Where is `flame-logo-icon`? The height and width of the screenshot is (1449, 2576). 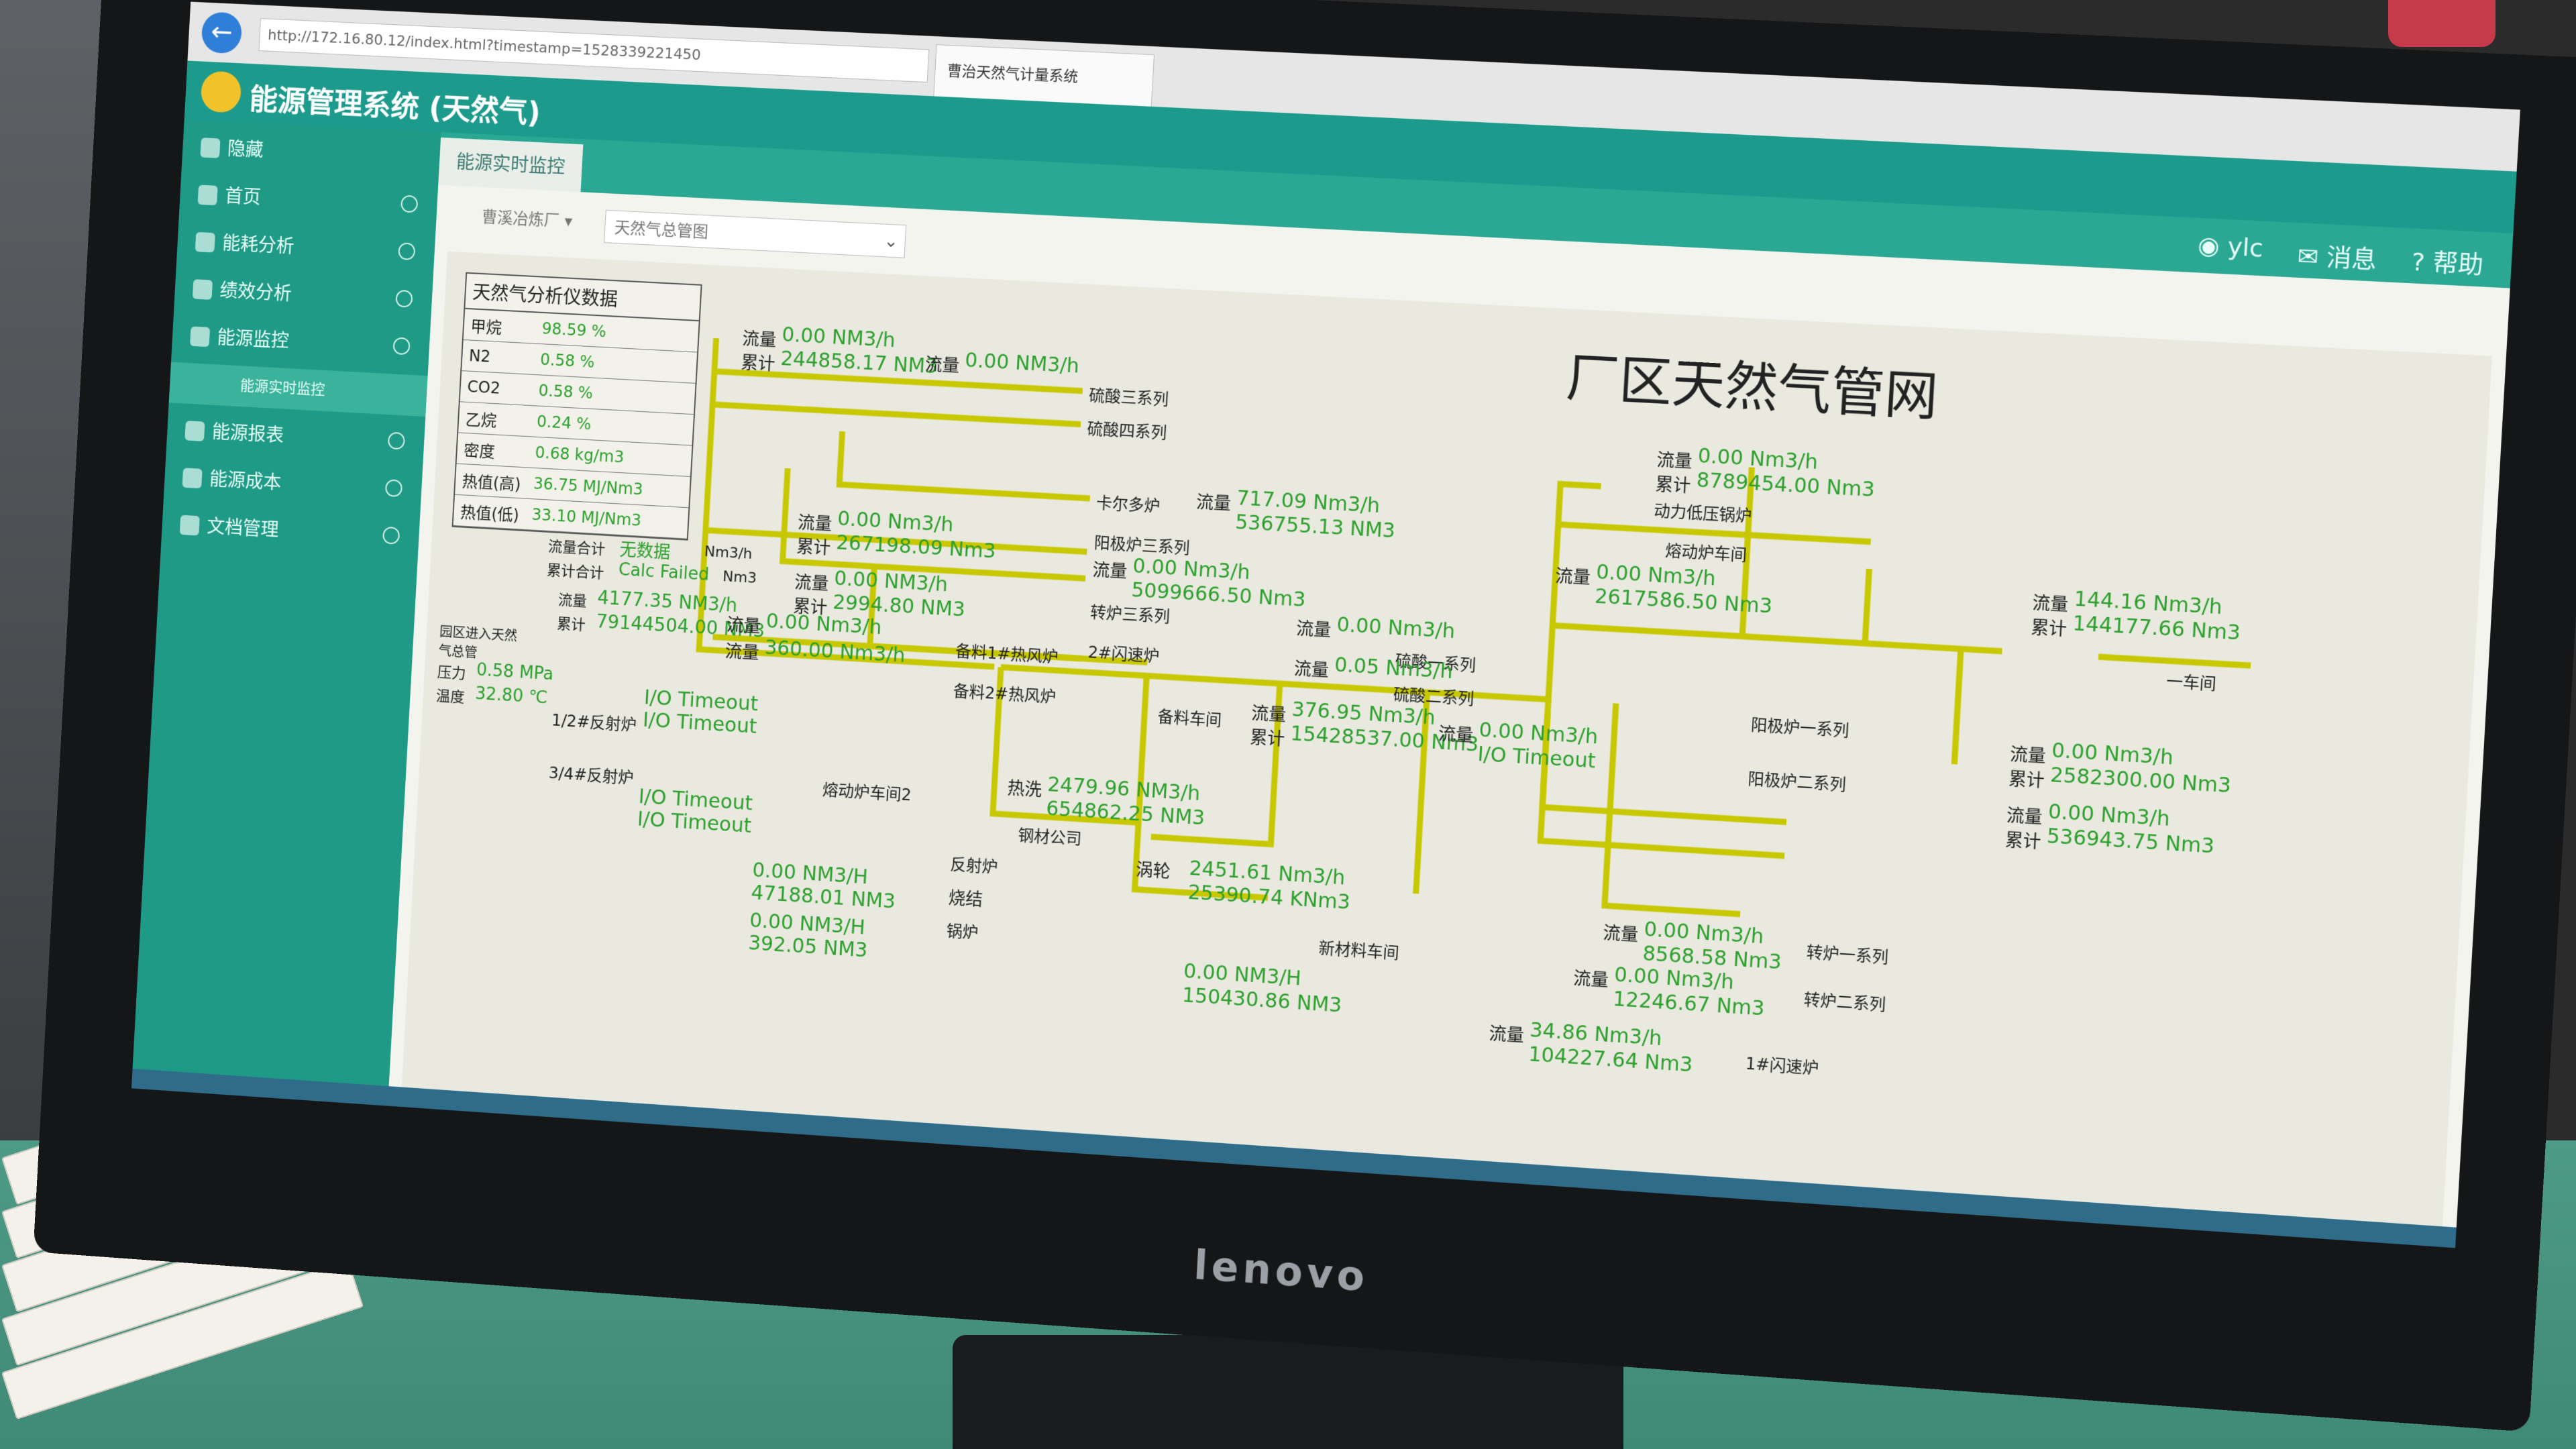
flame-logo-icon is located at coordinates (221, 91).